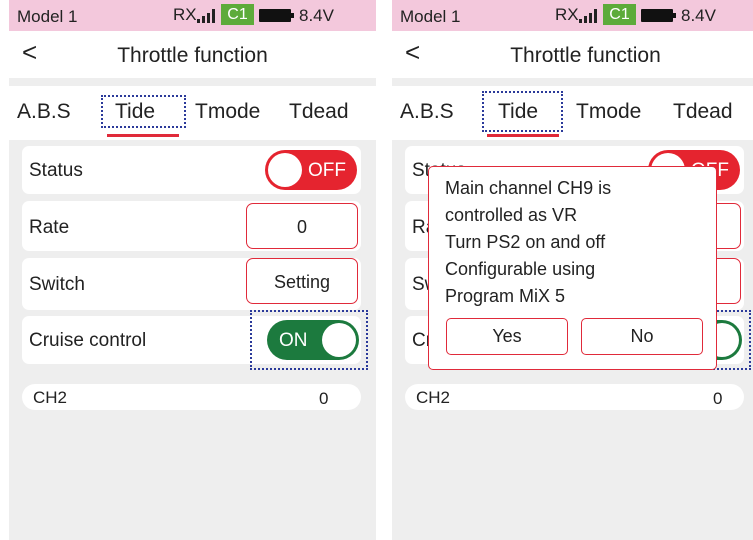 The image size is (753, 540). What do you see at coordinates (505, 296) in the screenshot?
I see `dialog-message-line: Program MiX 5` at bounding box center [505, 296].